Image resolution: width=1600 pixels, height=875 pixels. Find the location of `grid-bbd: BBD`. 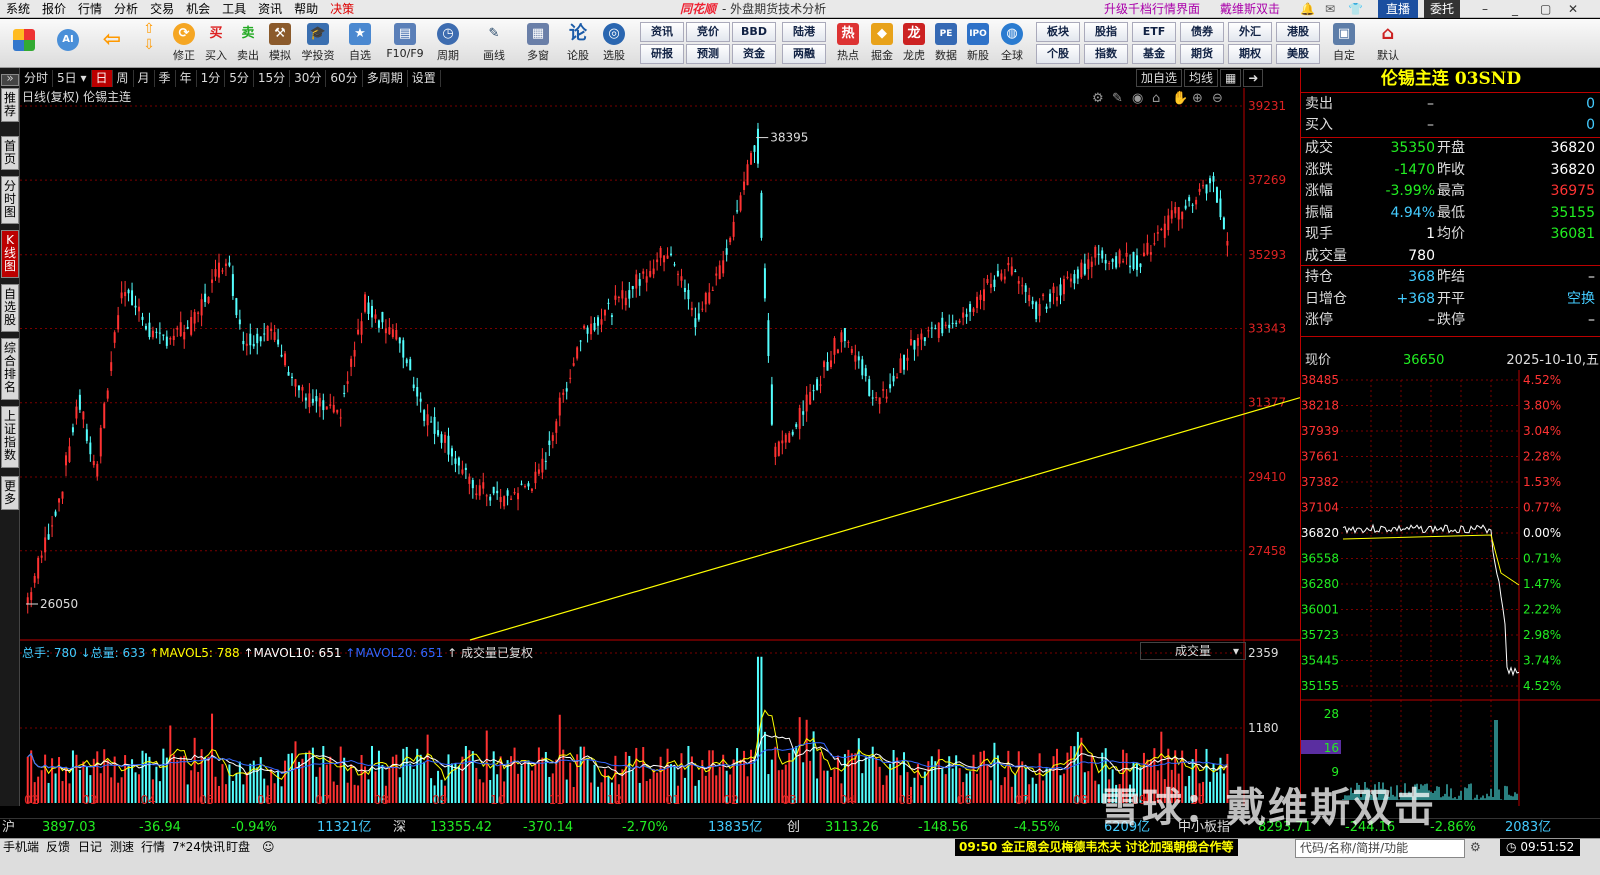

grid-bbd: BBD is located at coordinates (754, 32).